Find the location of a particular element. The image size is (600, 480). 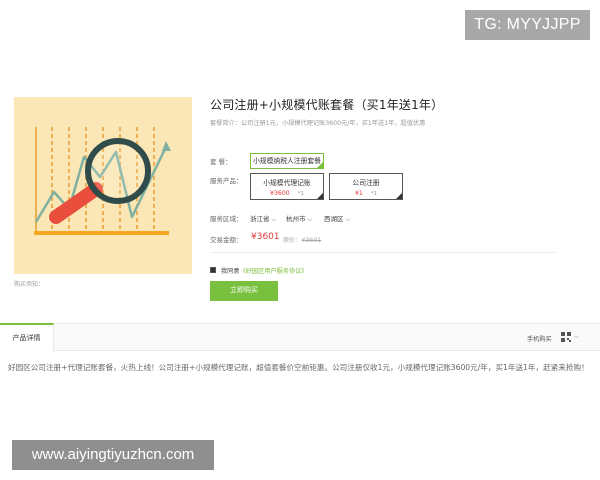

divider is located at coordinates (383, 252).